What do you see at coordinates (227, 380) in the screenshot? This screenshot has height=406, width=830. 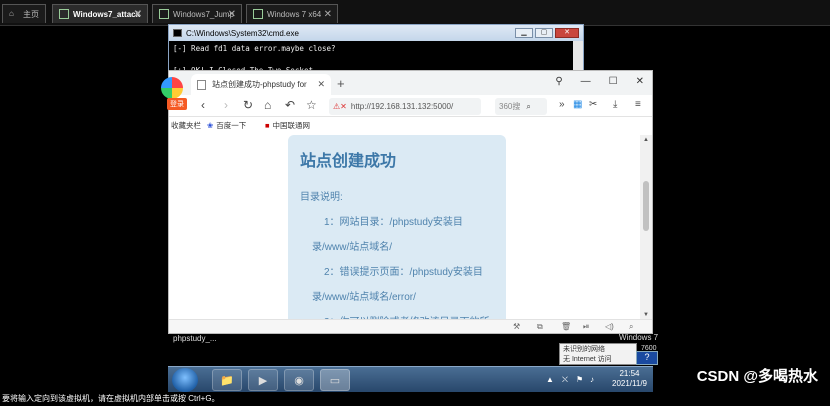 I see `explorer-icon: 📁` at bounding box center [227, 380].